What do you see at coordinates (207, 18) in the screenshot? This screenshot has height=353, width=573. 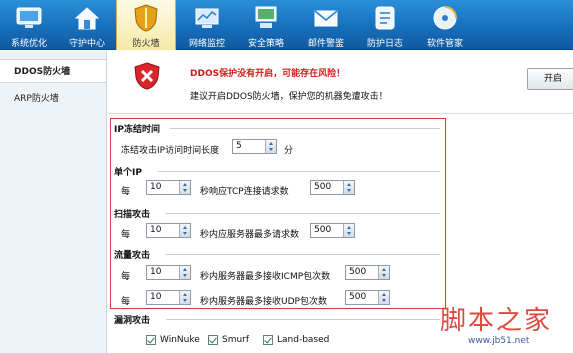 I see `network-monitor-icon` at bounding box center [207, 18].